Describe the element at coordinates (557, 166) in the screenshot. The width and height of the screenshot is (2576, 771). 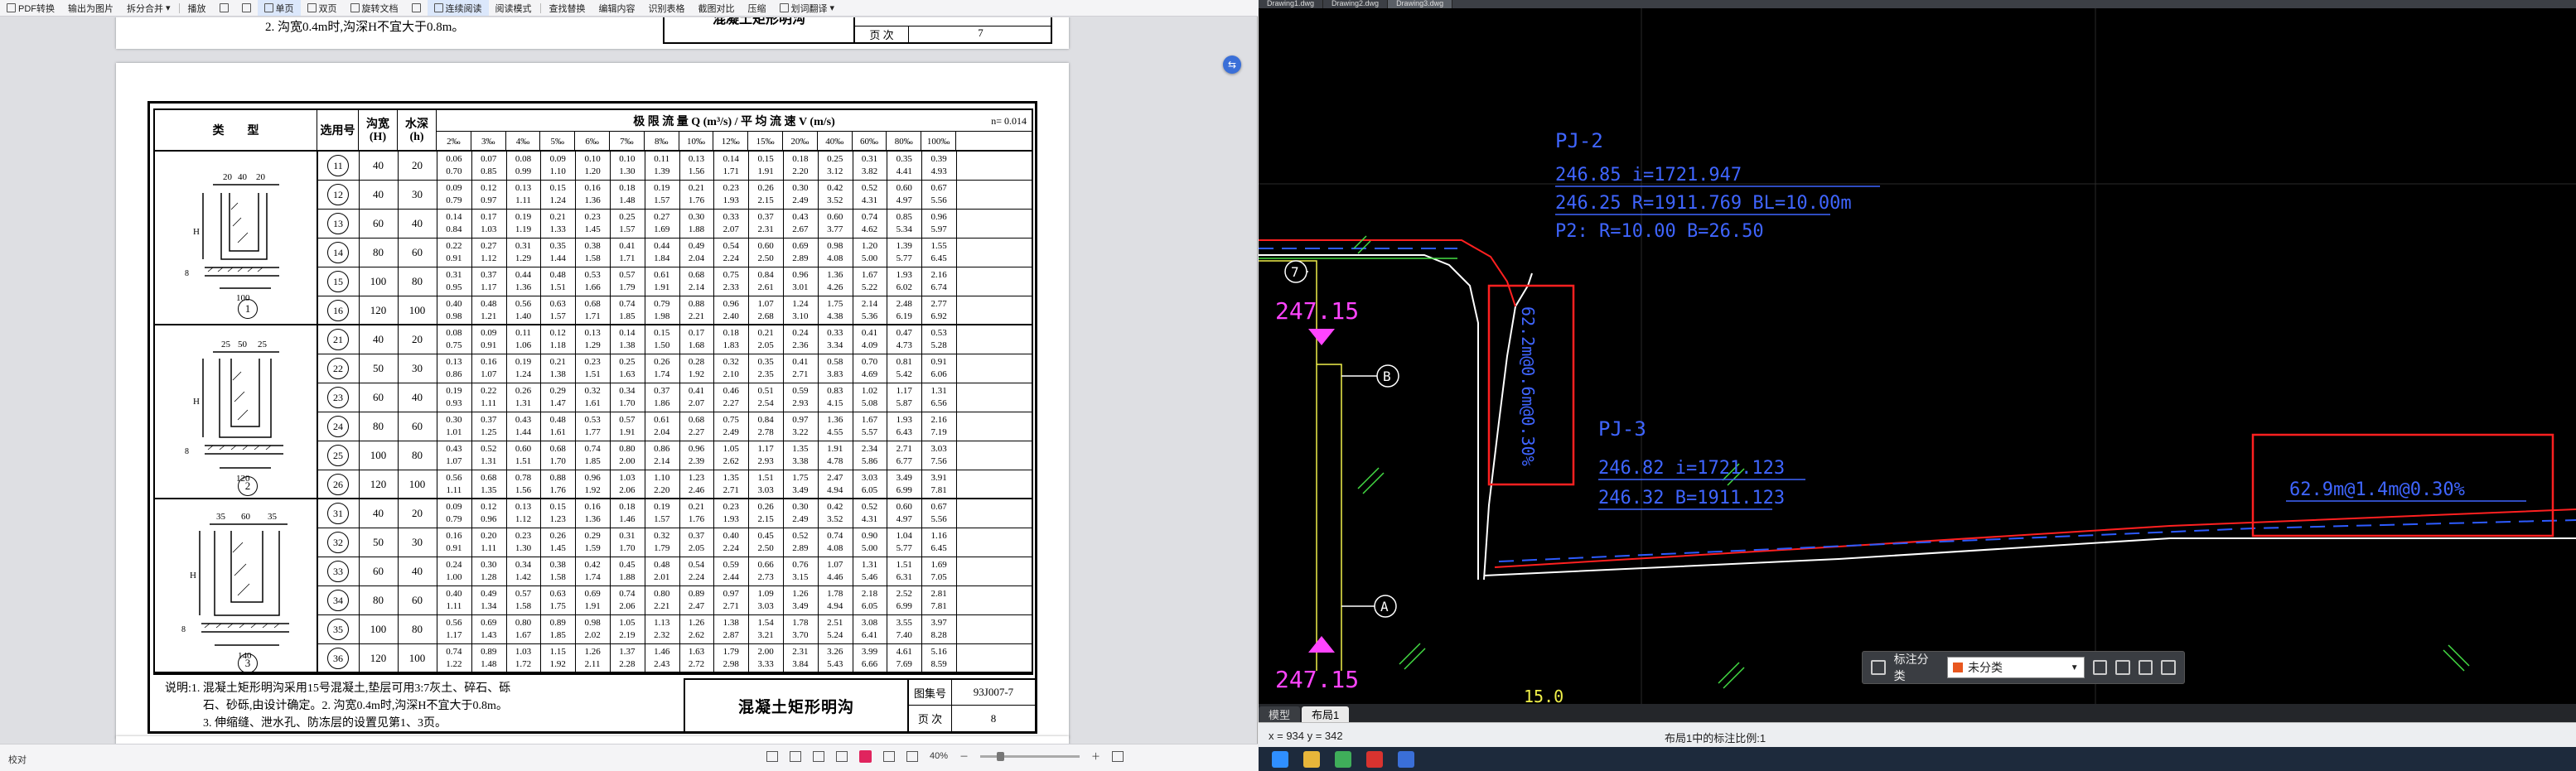
I see `flow-value-cell: 0.09 1.10` at that location.